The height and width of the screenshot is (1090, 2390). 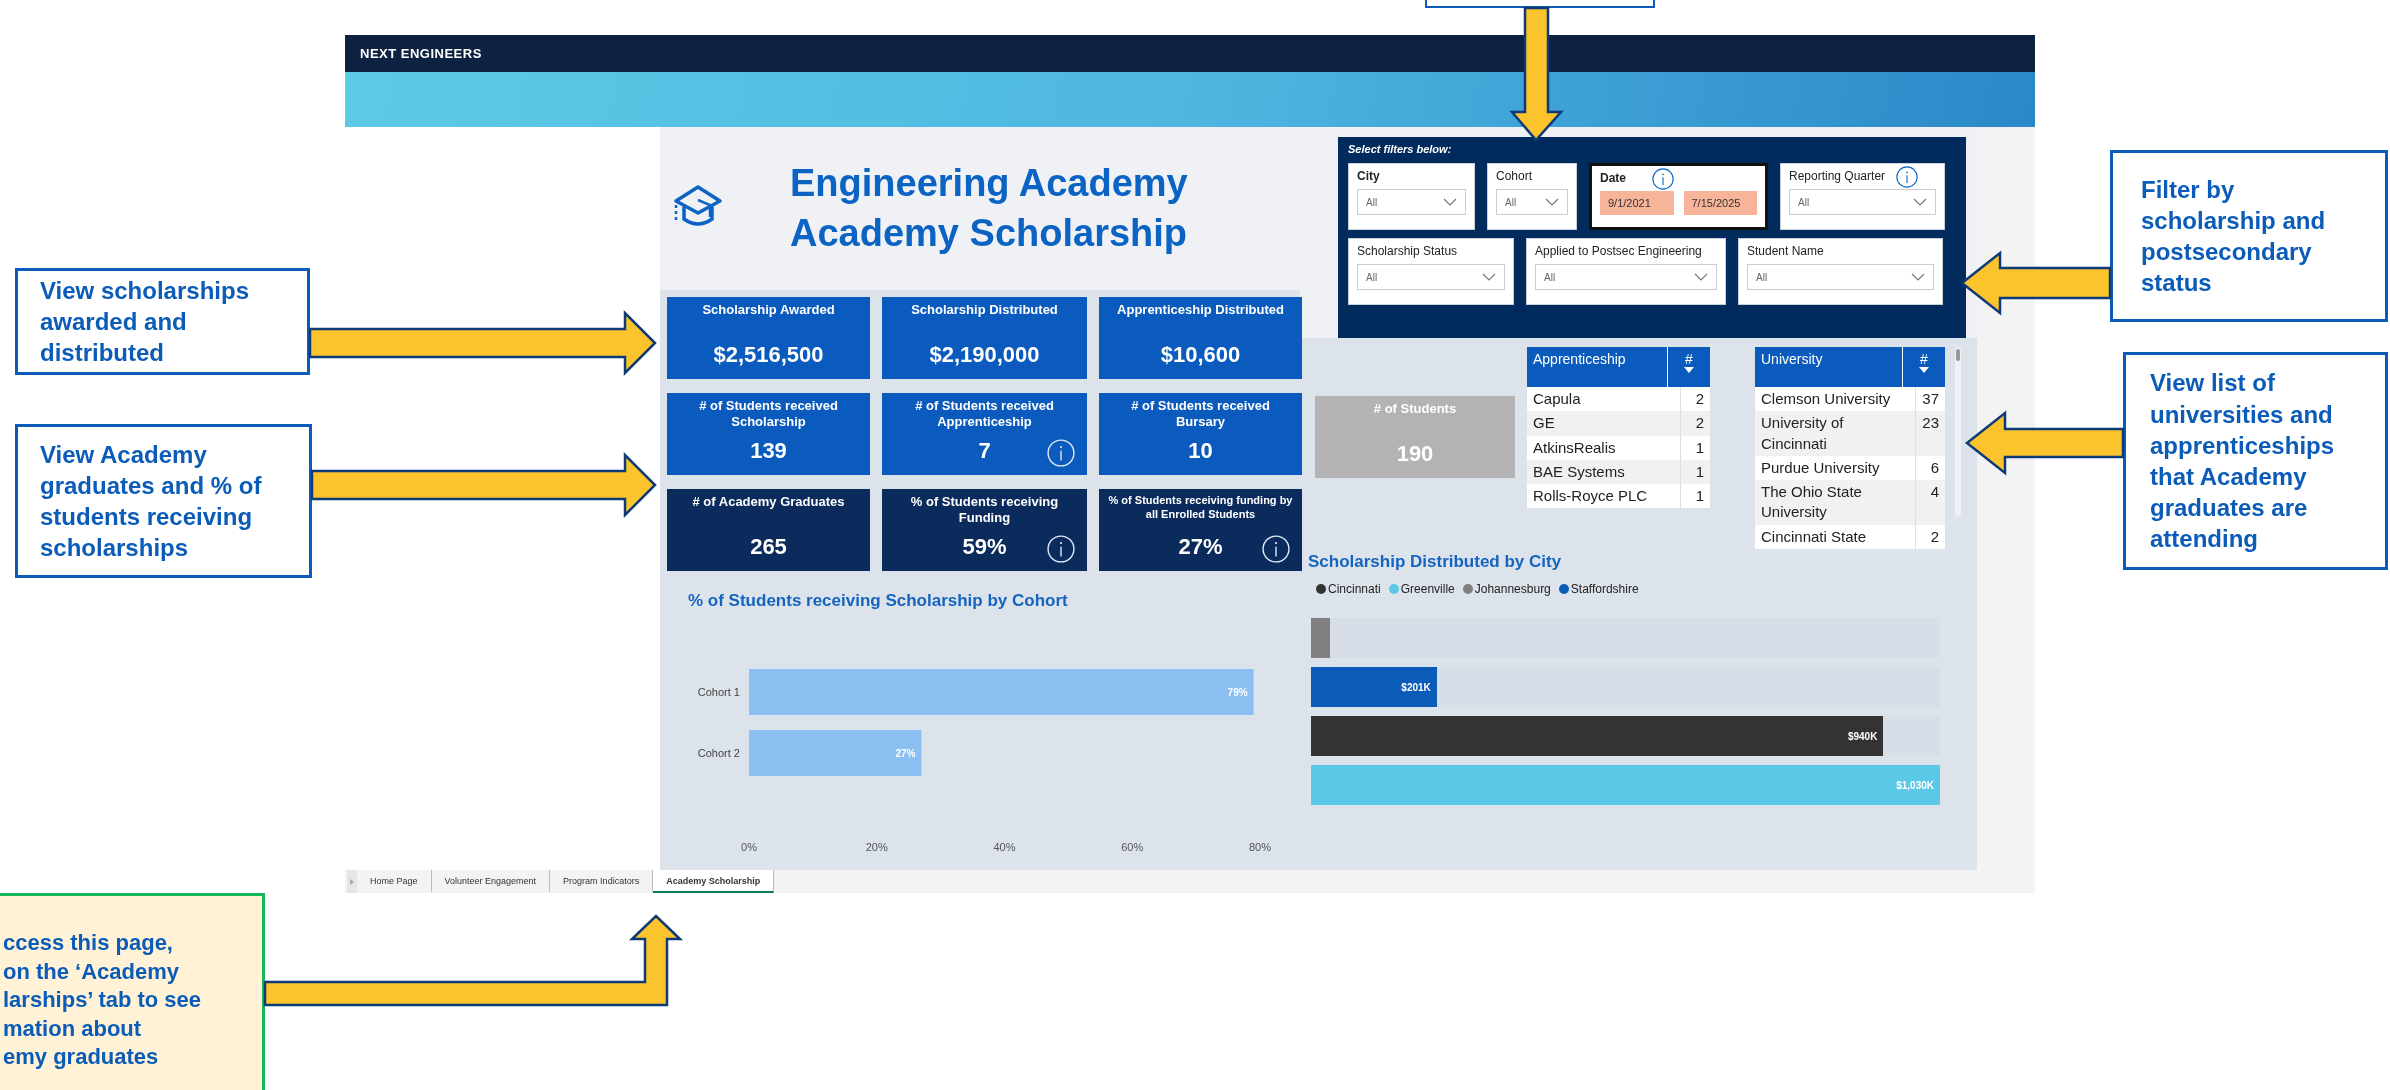 What do you see at coordinates (1837, 176) in the screenshot?
I see `filter-label: Reporting Quarter` at bounding box center [1837, 176].